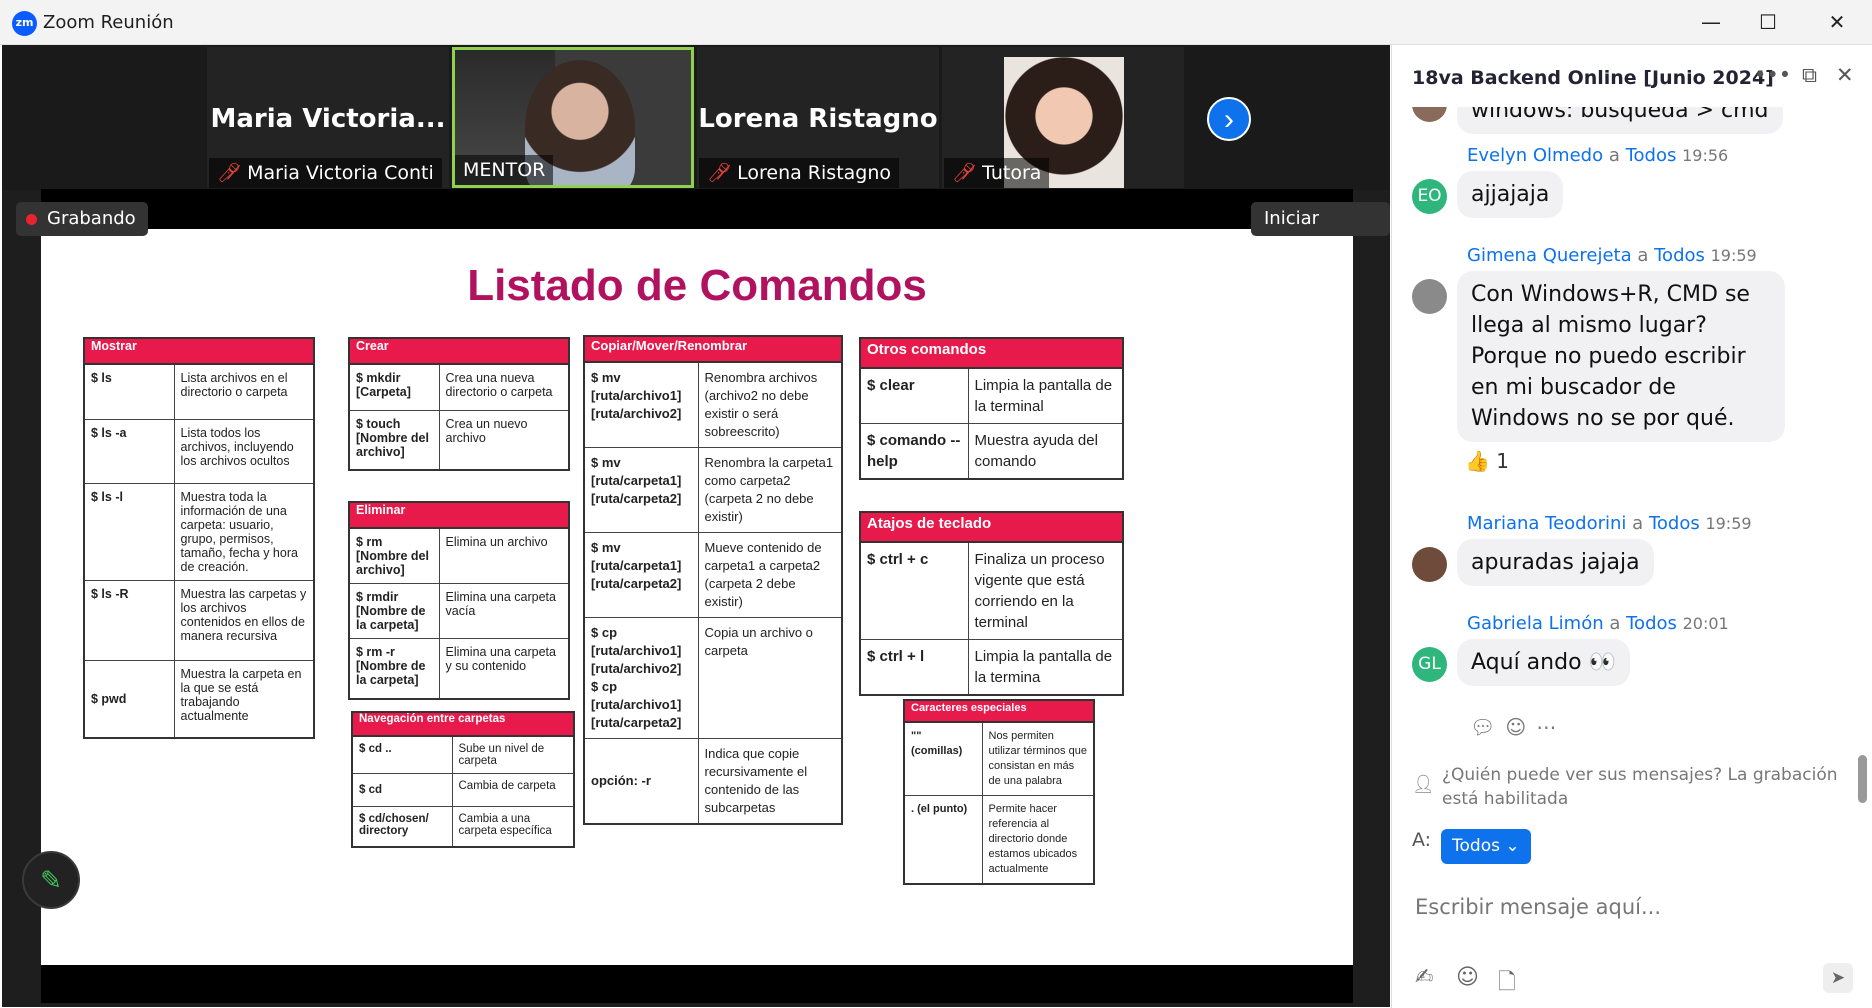  I want to click on message-bubble: apuradas jajaja, so click(1555, 562).